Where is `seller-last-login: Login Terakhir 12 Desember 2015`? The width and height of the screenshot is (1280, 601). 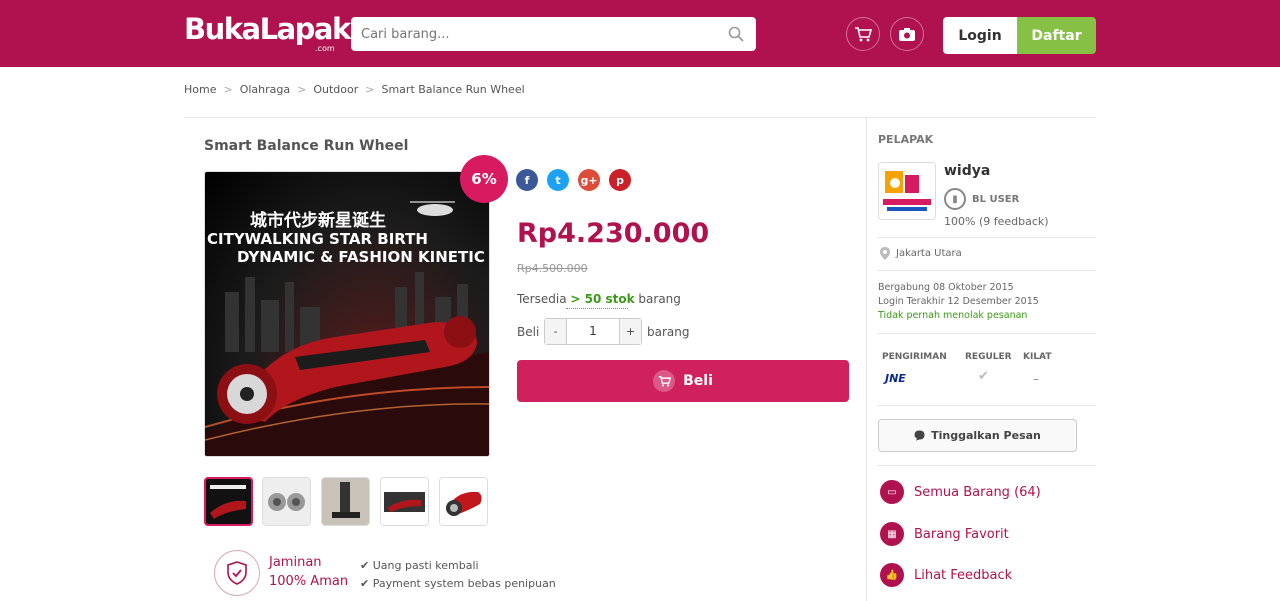 seller-last-login: Login Terakhir 12 Desember 2015 is located at coordinates (958, 301).